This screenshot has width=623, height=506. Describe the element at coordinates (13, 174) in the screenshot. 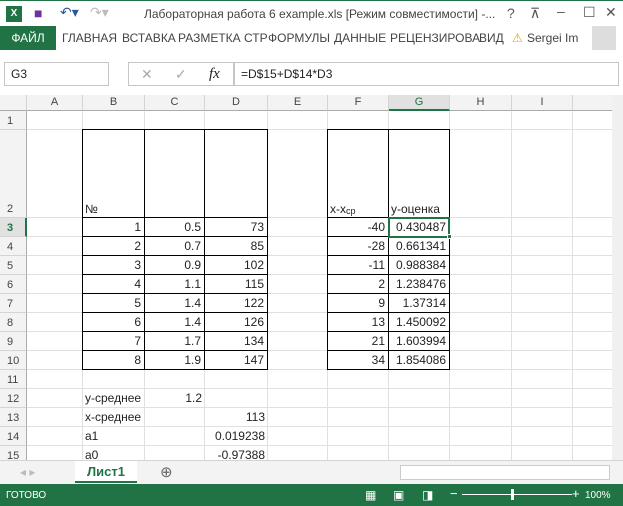

I see `row-header-2: 2` at that location.